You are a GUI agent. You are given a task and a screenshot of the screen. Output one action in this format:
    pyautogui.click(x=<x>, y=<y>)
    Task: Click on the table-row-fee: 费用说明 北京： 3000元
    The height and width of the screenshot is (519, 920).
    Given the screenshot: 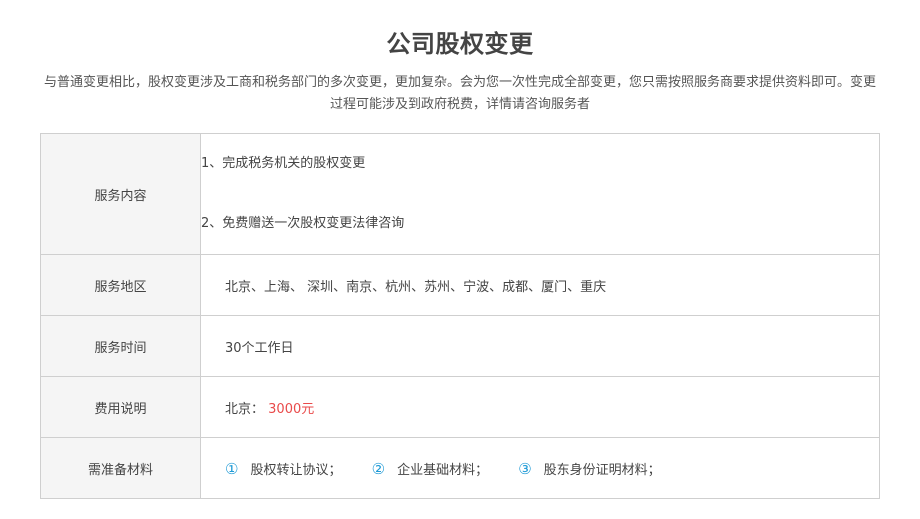 What is the action you would take?
    pyautogui.click(x=460, y=407)
    